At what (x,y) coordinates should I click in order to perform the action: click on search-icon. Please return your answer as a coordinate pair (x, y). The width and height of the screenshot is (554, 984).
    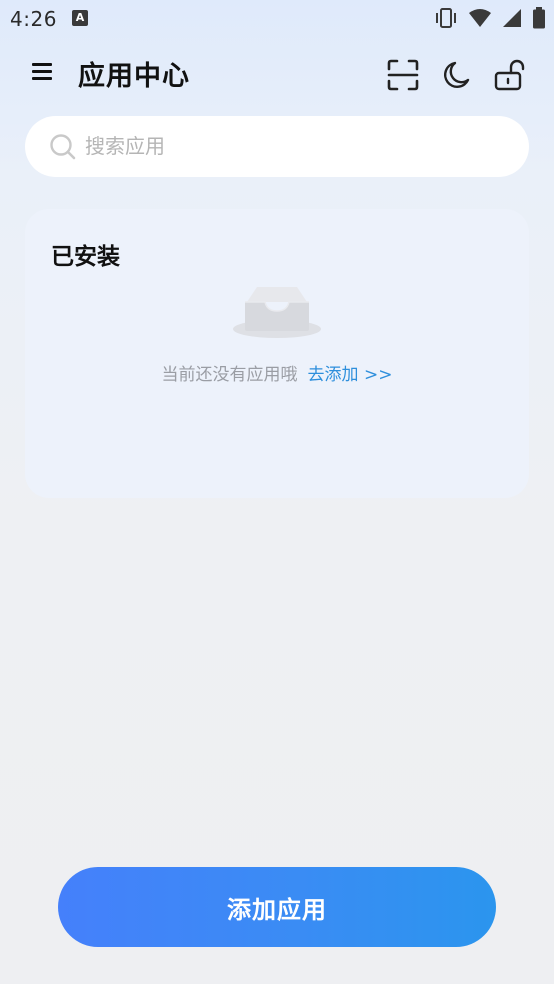
    Looking at the image, I should click on (63, 147).